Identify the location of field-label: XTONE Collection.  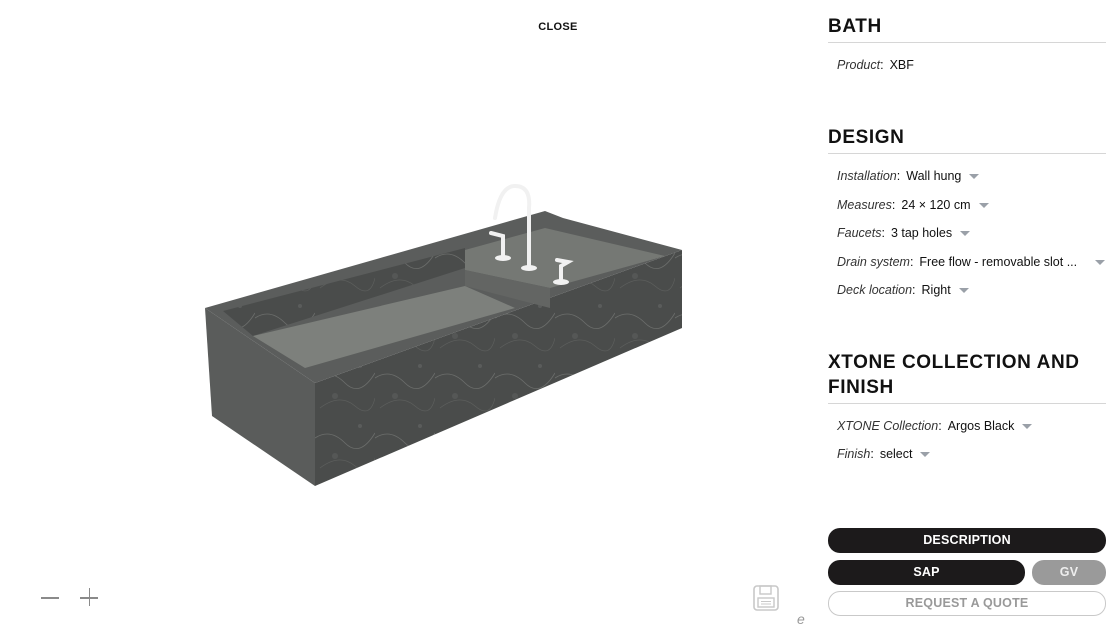
(888, 426).